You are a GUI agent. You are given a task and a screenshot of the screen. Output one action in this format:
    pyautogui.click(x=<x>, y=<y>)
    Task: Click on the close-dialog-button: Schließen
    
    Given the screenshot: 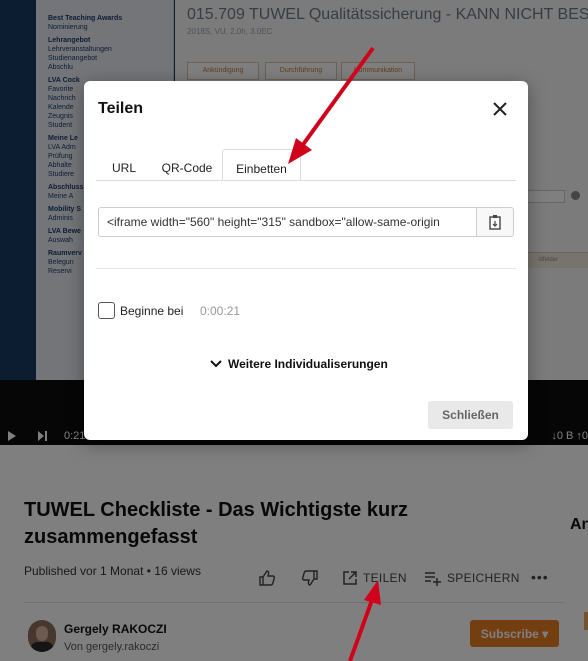 What is the action you would take?
    pyautogui.click(x=470, y=415)
    